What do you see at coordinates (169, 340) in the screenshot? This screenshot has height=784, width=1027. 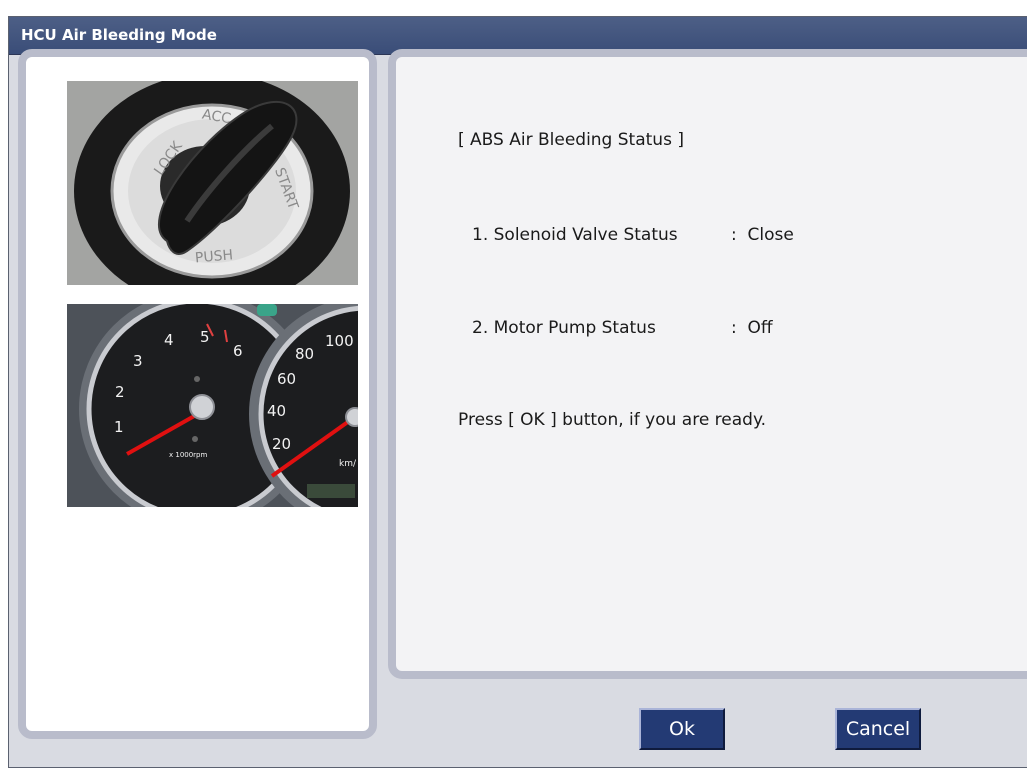 I see `tach-tick-4: 4` at bounding box center [169, 340].